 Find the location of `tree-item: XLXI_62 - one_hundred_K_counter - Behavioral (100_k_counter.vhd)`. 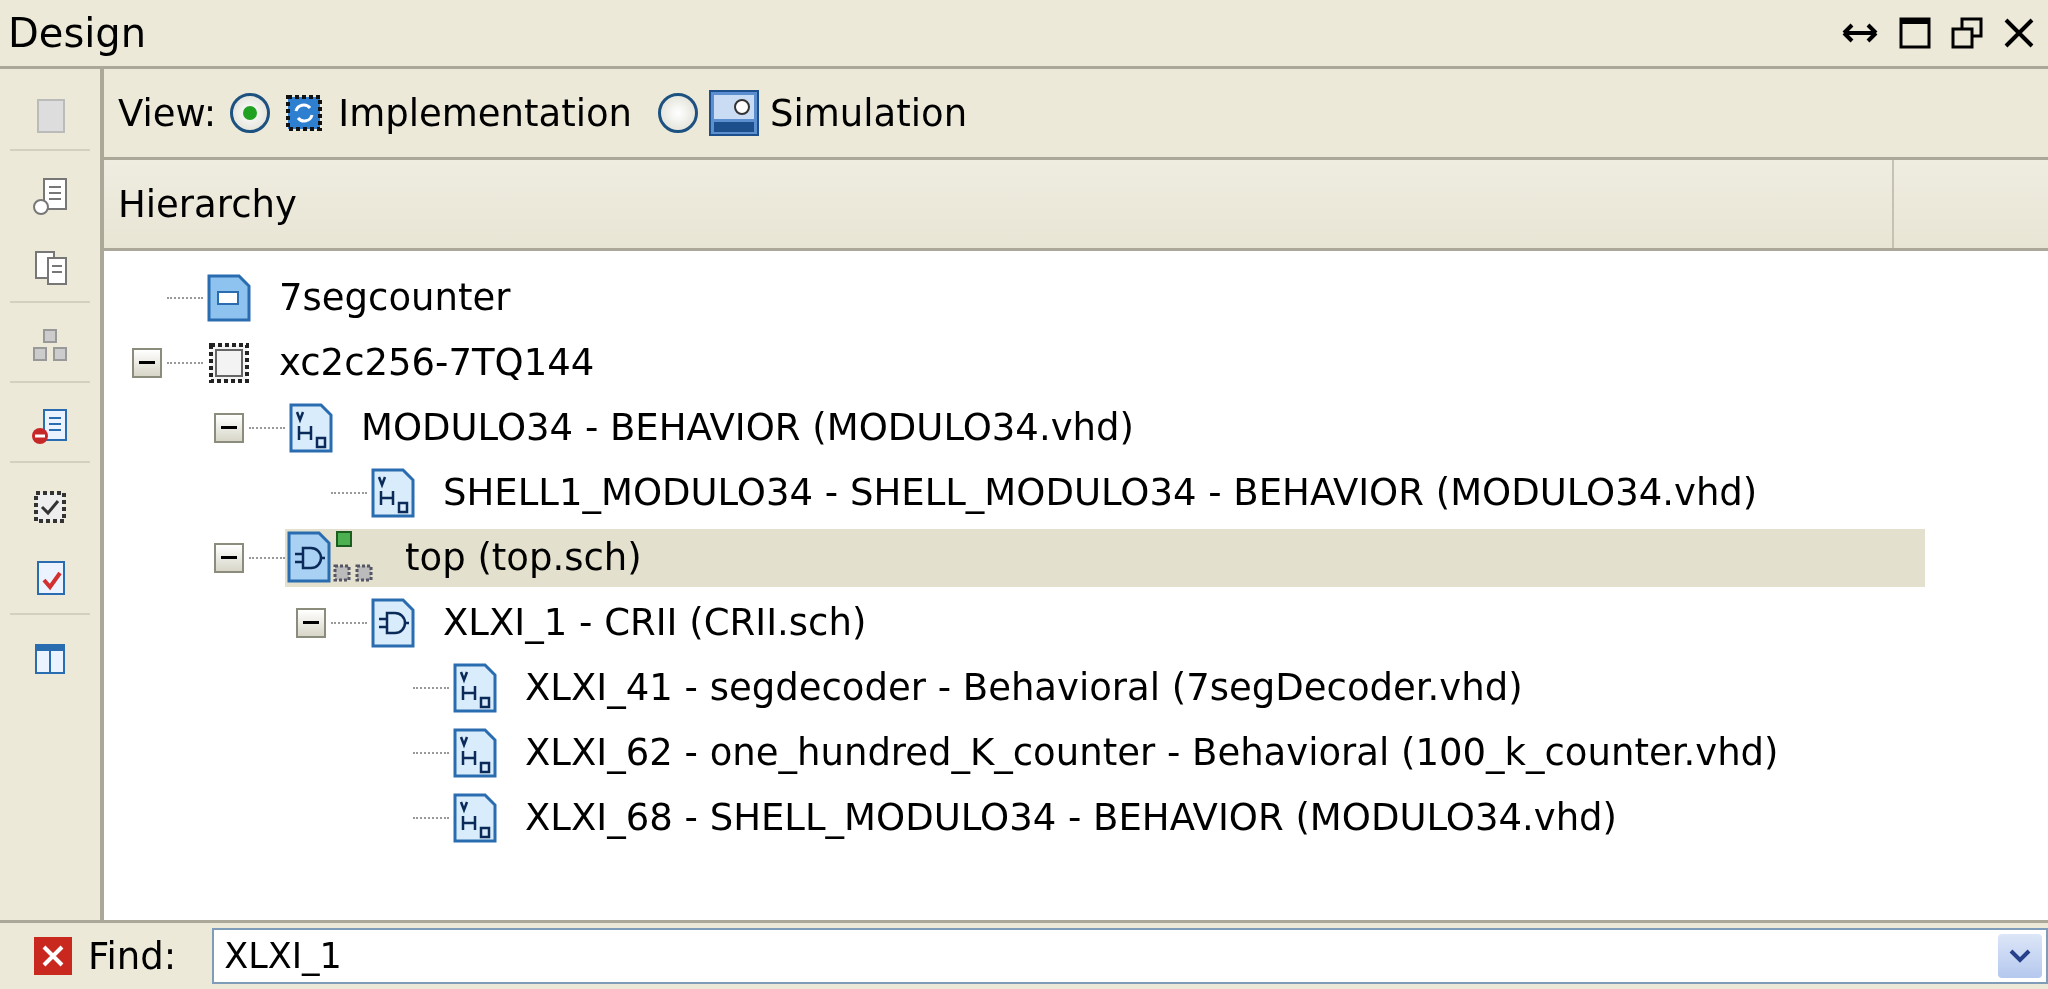

tree-item: XLXI_62 - one_hundred_K_counter - Behavioral (100_k_counter.vhd) is located at coordinates (1118, 752).